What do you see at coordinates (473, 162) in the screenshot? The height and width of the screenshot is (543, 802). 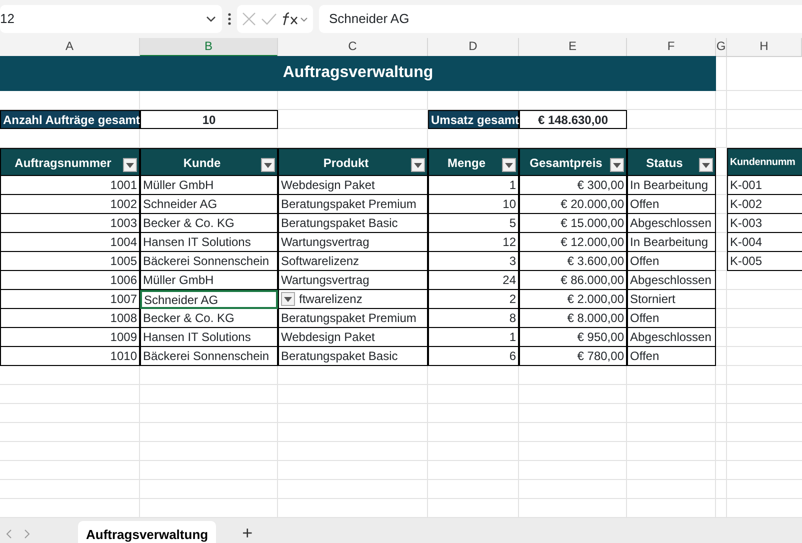 I see `column-header: Menge` at bounding box center [473, 162].